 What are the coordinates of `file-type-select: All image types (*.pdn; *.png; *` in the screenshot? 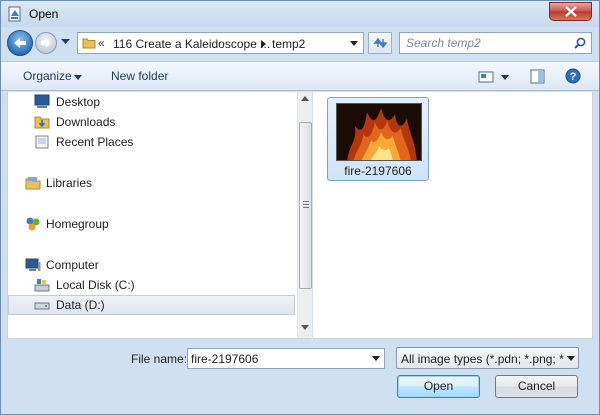 It's located at (487, 358).